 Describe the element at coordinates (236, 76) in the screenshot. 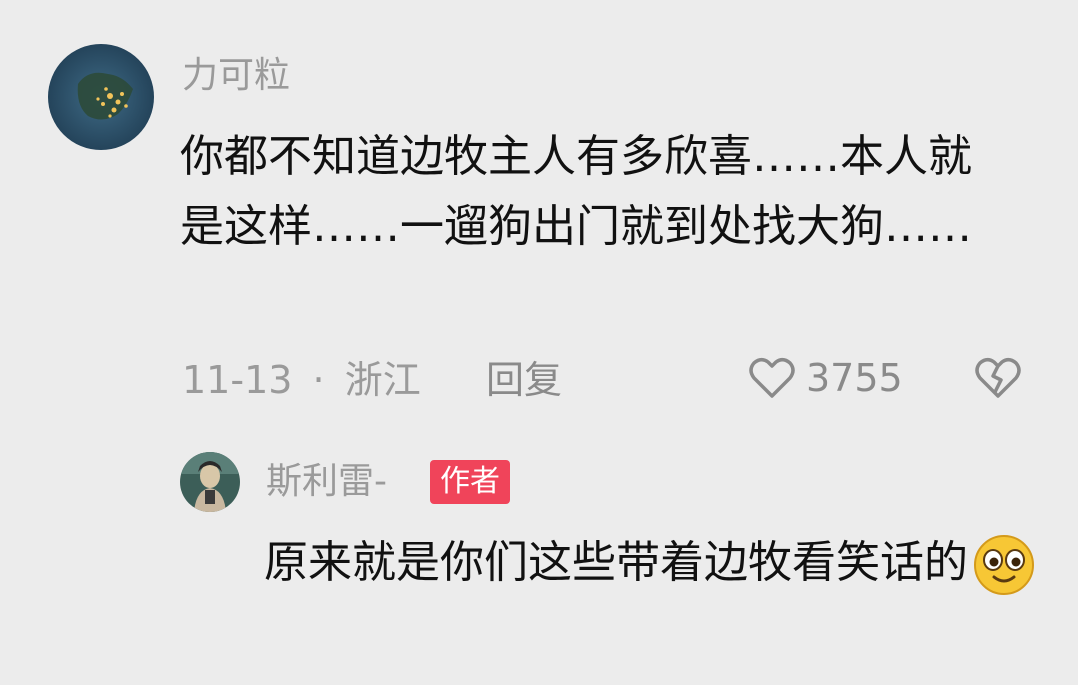

I see `commenter-username: 力可粒` at that location.